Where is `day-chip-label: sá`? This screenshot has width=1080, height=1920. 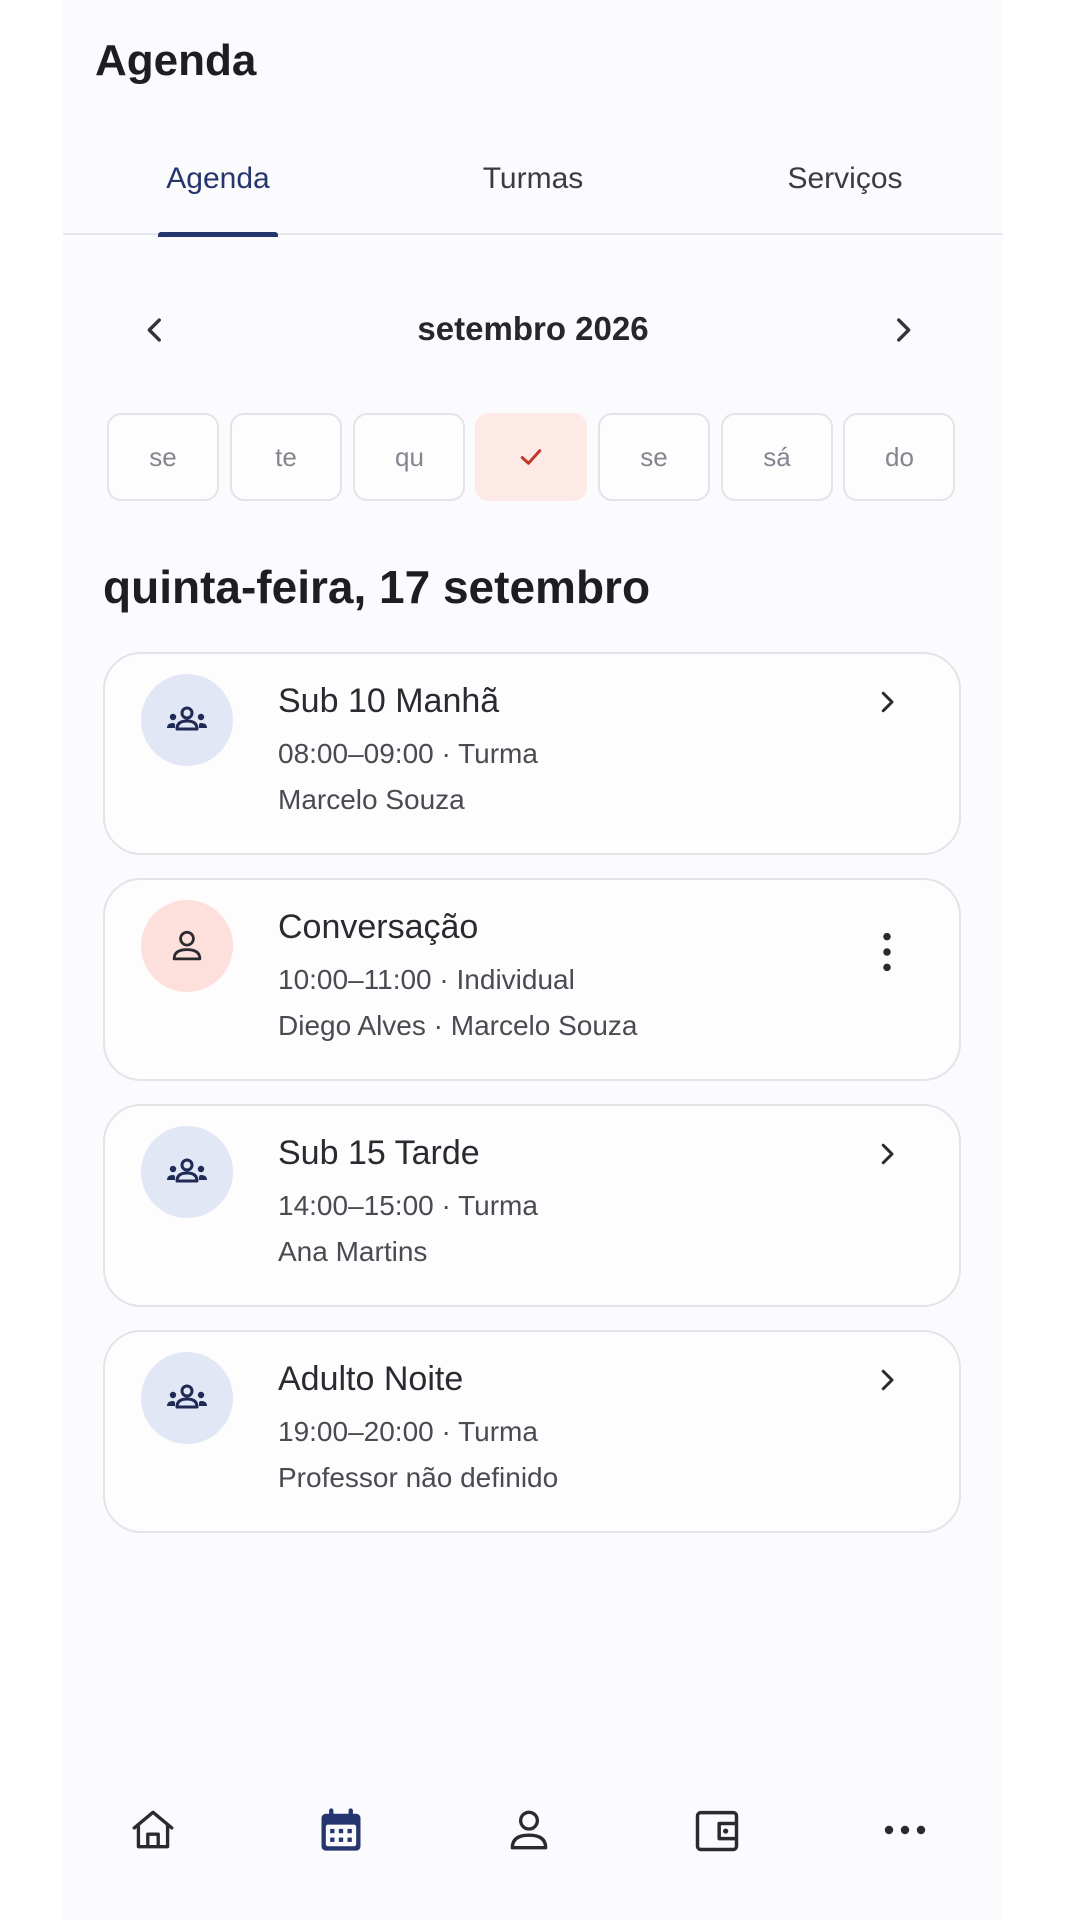
day-chip-label: sá is located at coordinates (777, 456).